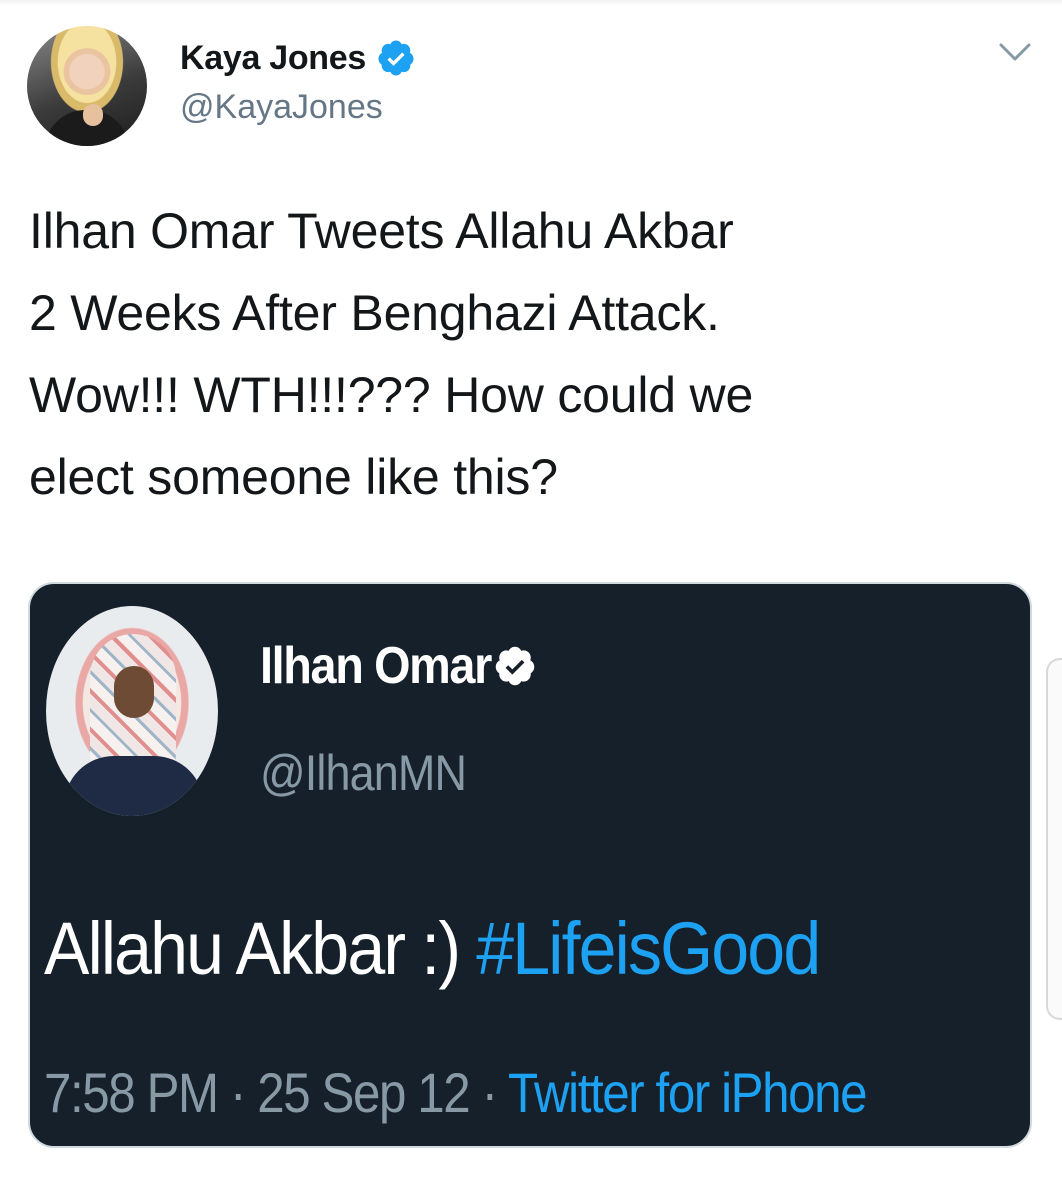  I want to click on avatar-hand-shape, so click(93, 115).